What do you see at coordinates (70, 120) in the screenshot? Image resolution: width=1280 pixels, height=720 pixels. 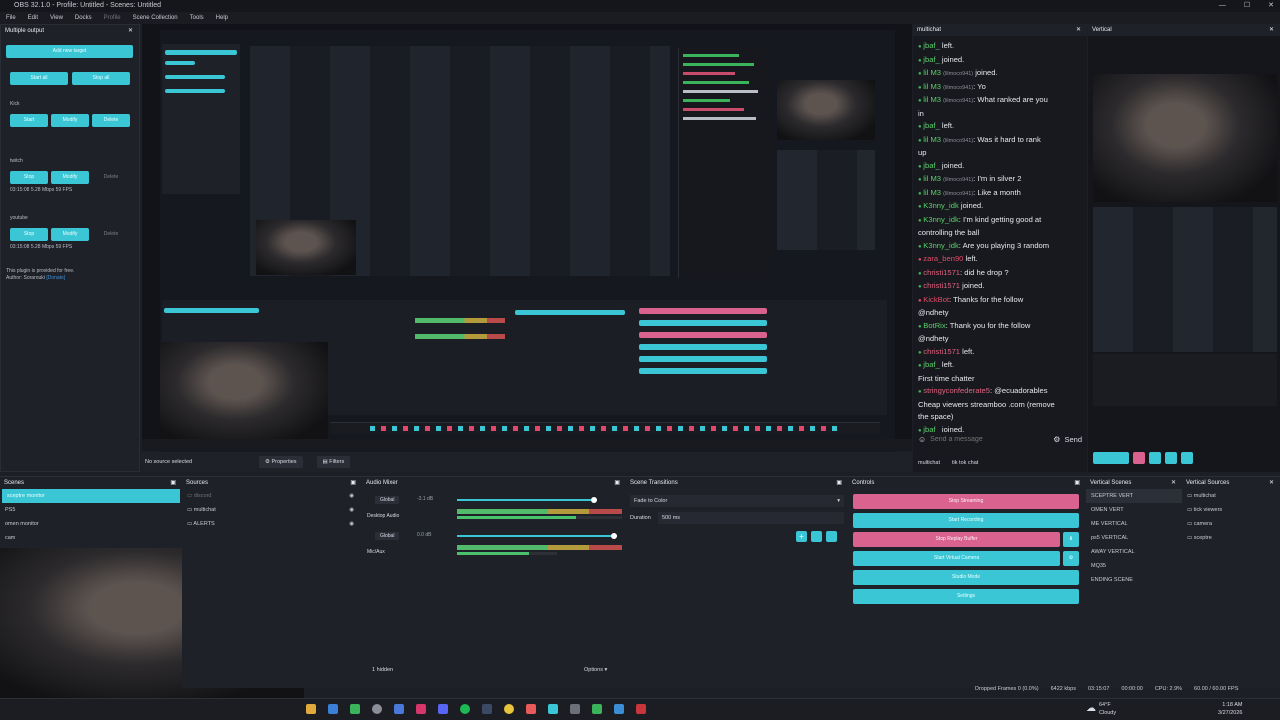 I see `kick-modify-button: Modify` at bounding box center [70, 120].